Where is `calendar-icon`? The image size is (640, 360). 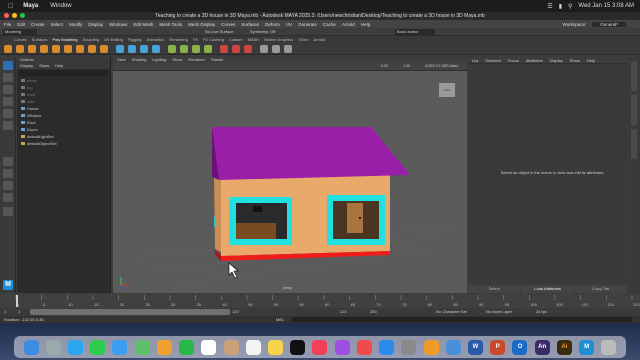 calendar-icon is located at coordinates (209, 347).